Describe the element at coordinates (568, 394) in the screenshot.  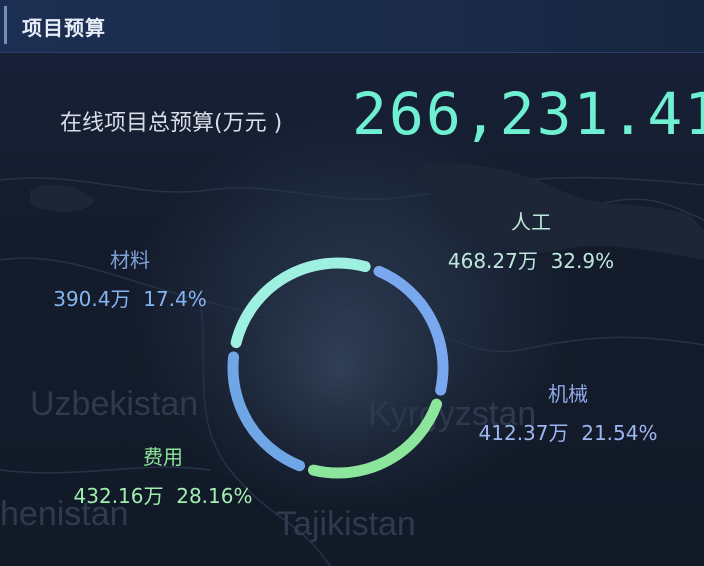
I see `label-jixie-name: 机械` at that location.